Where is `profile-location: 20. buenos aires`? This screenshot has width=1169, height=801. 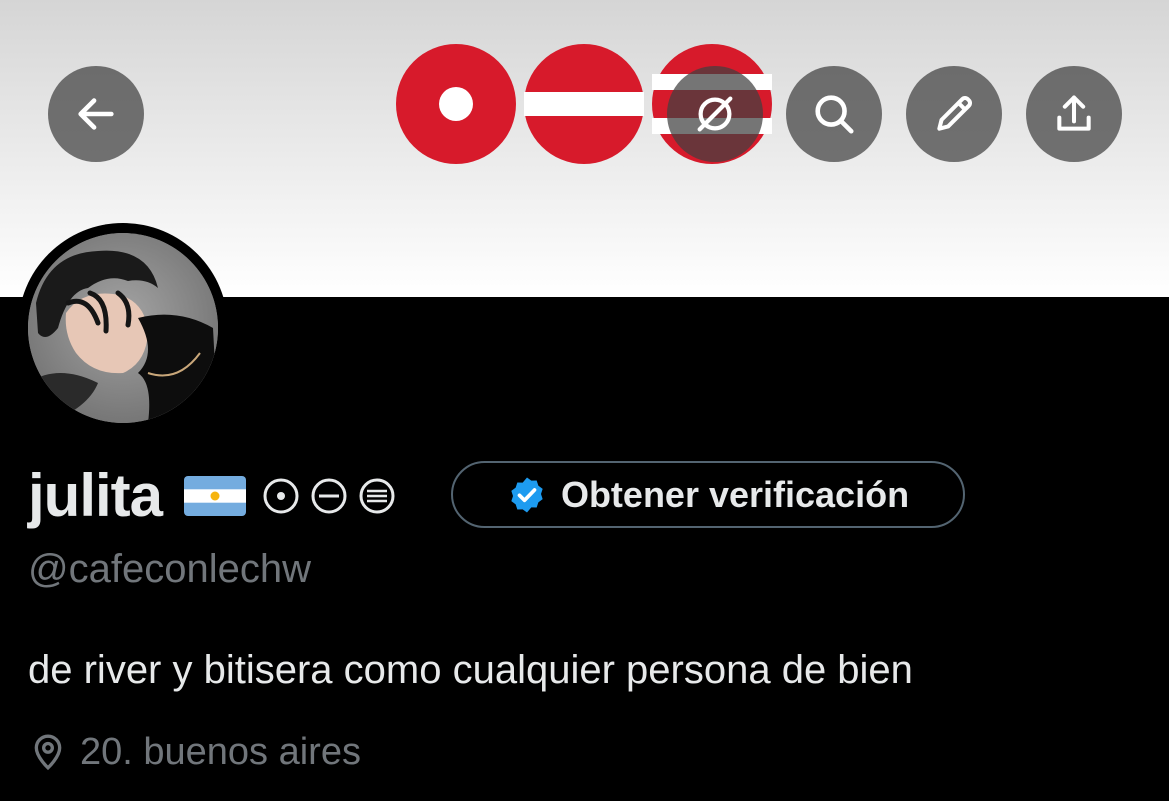 profile-location: 20. buenos aires is located at coordinates (194, 752).